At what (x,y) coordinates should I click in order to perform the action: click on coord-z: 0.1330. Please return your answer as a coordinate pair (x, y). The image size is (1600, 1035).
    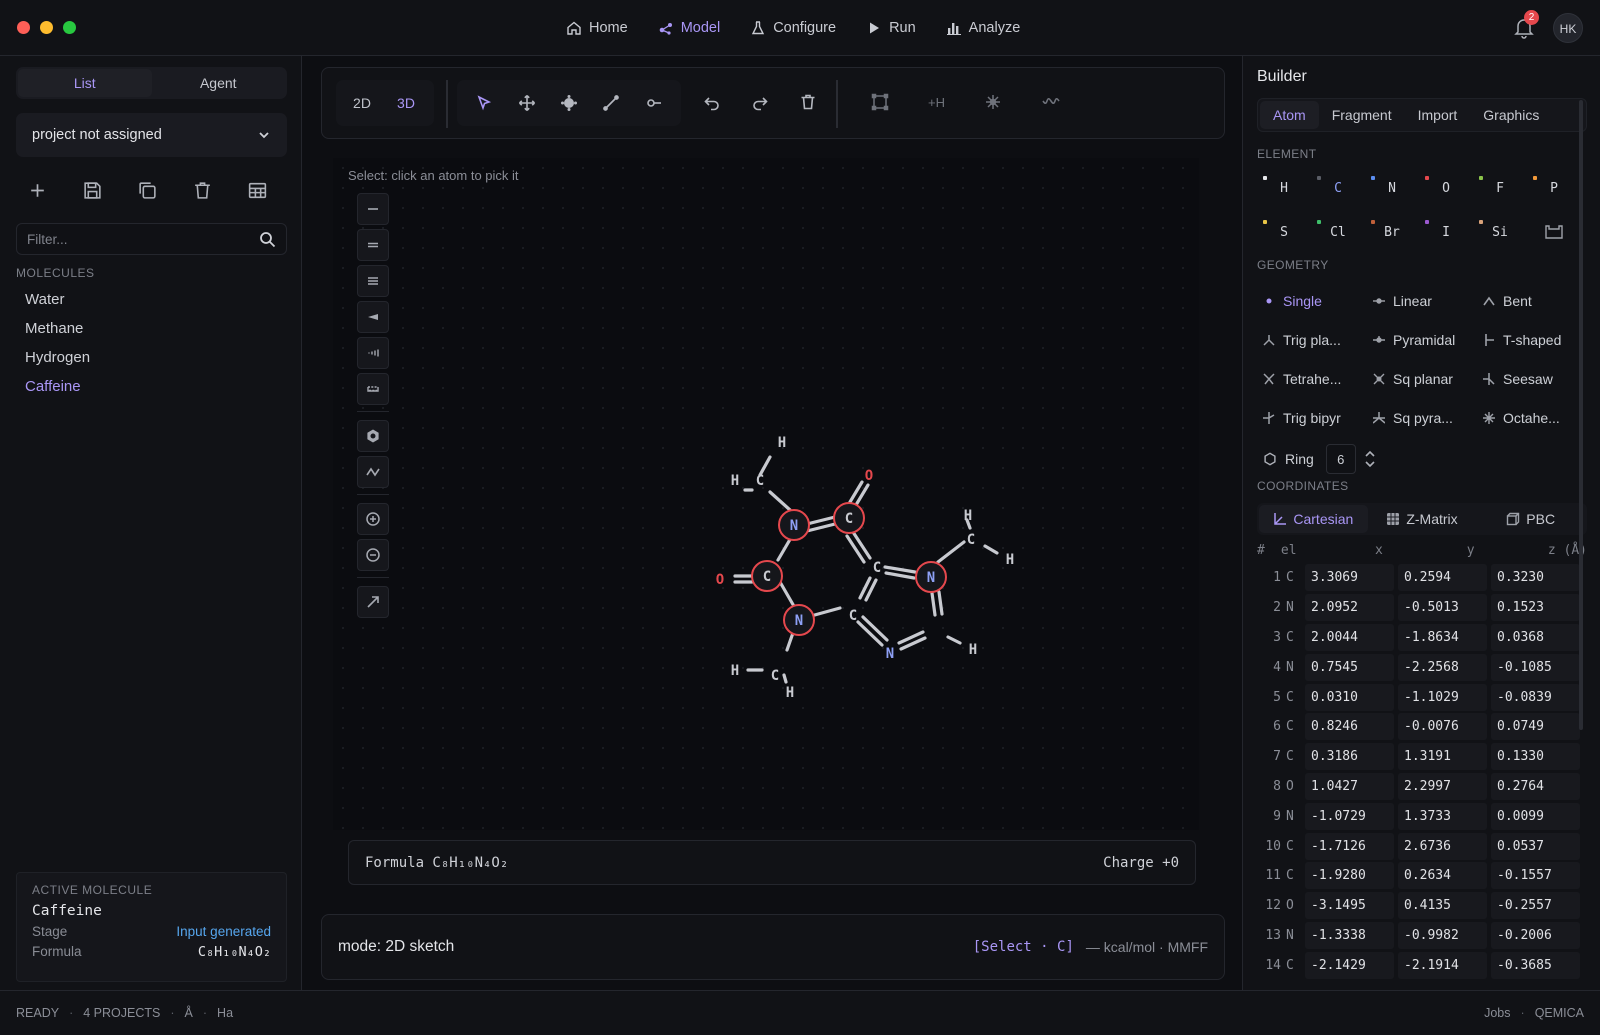
    Looking at the image, I should click on (1535, 757).